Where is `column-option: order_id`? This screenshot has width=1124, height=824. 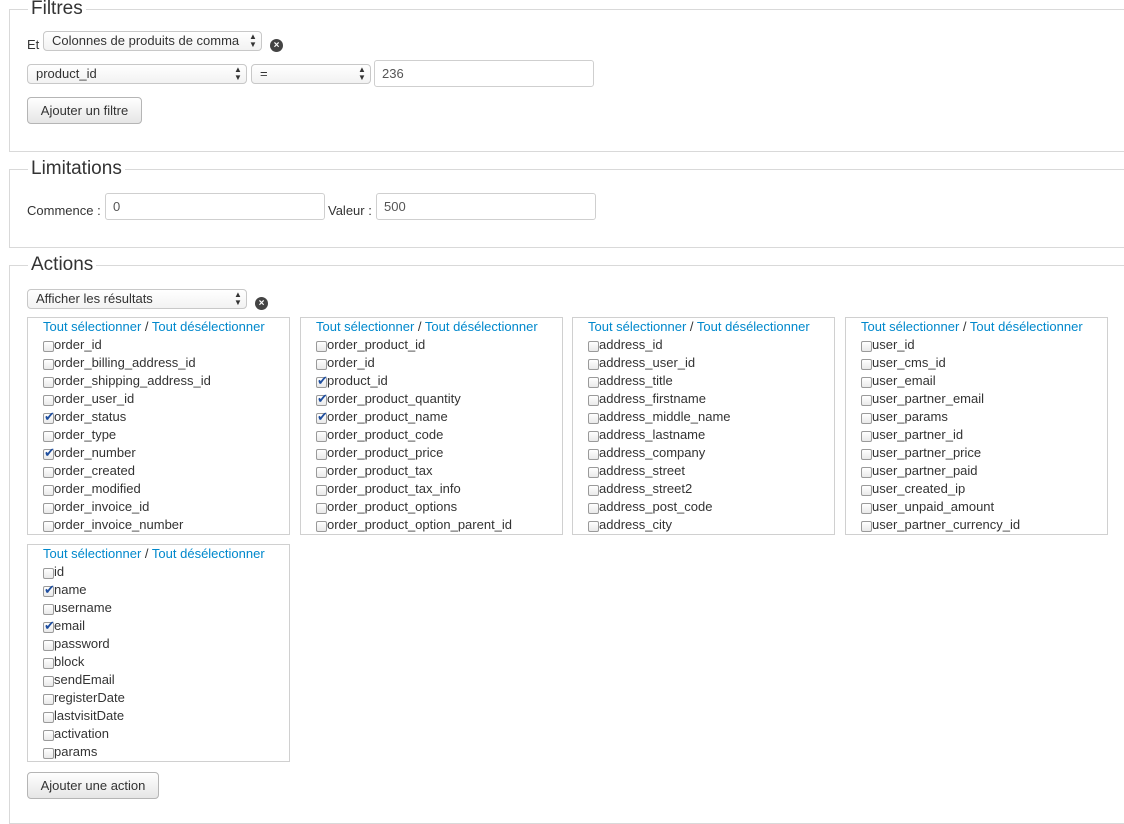
column-option: order_id is located at coordinates (345, 364).